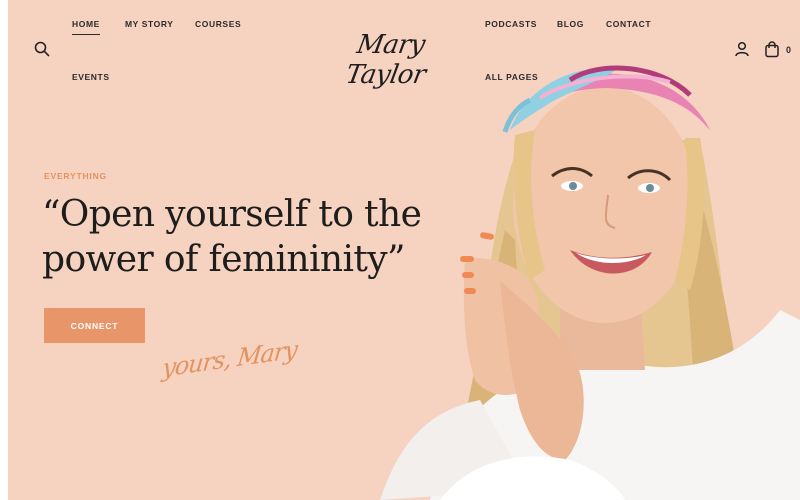 The image size is (800, 500). I want to click on nav-events: EVENTS, so click(91, 77).